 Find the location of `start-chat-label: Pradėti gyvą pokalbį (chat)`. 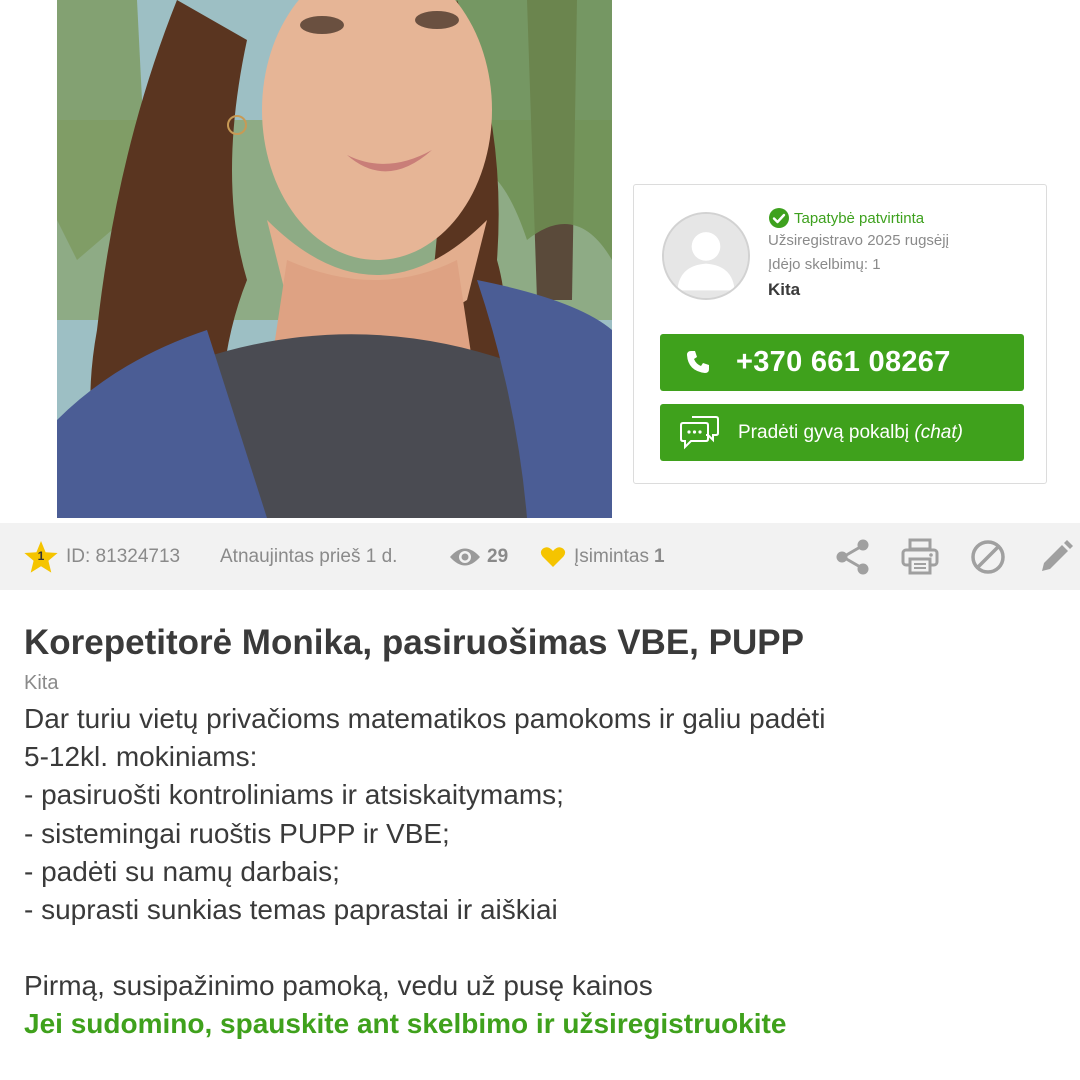

start-chat-label: Pradėti gyvą pokalbį (chat) is located at coordinates (850, 433).